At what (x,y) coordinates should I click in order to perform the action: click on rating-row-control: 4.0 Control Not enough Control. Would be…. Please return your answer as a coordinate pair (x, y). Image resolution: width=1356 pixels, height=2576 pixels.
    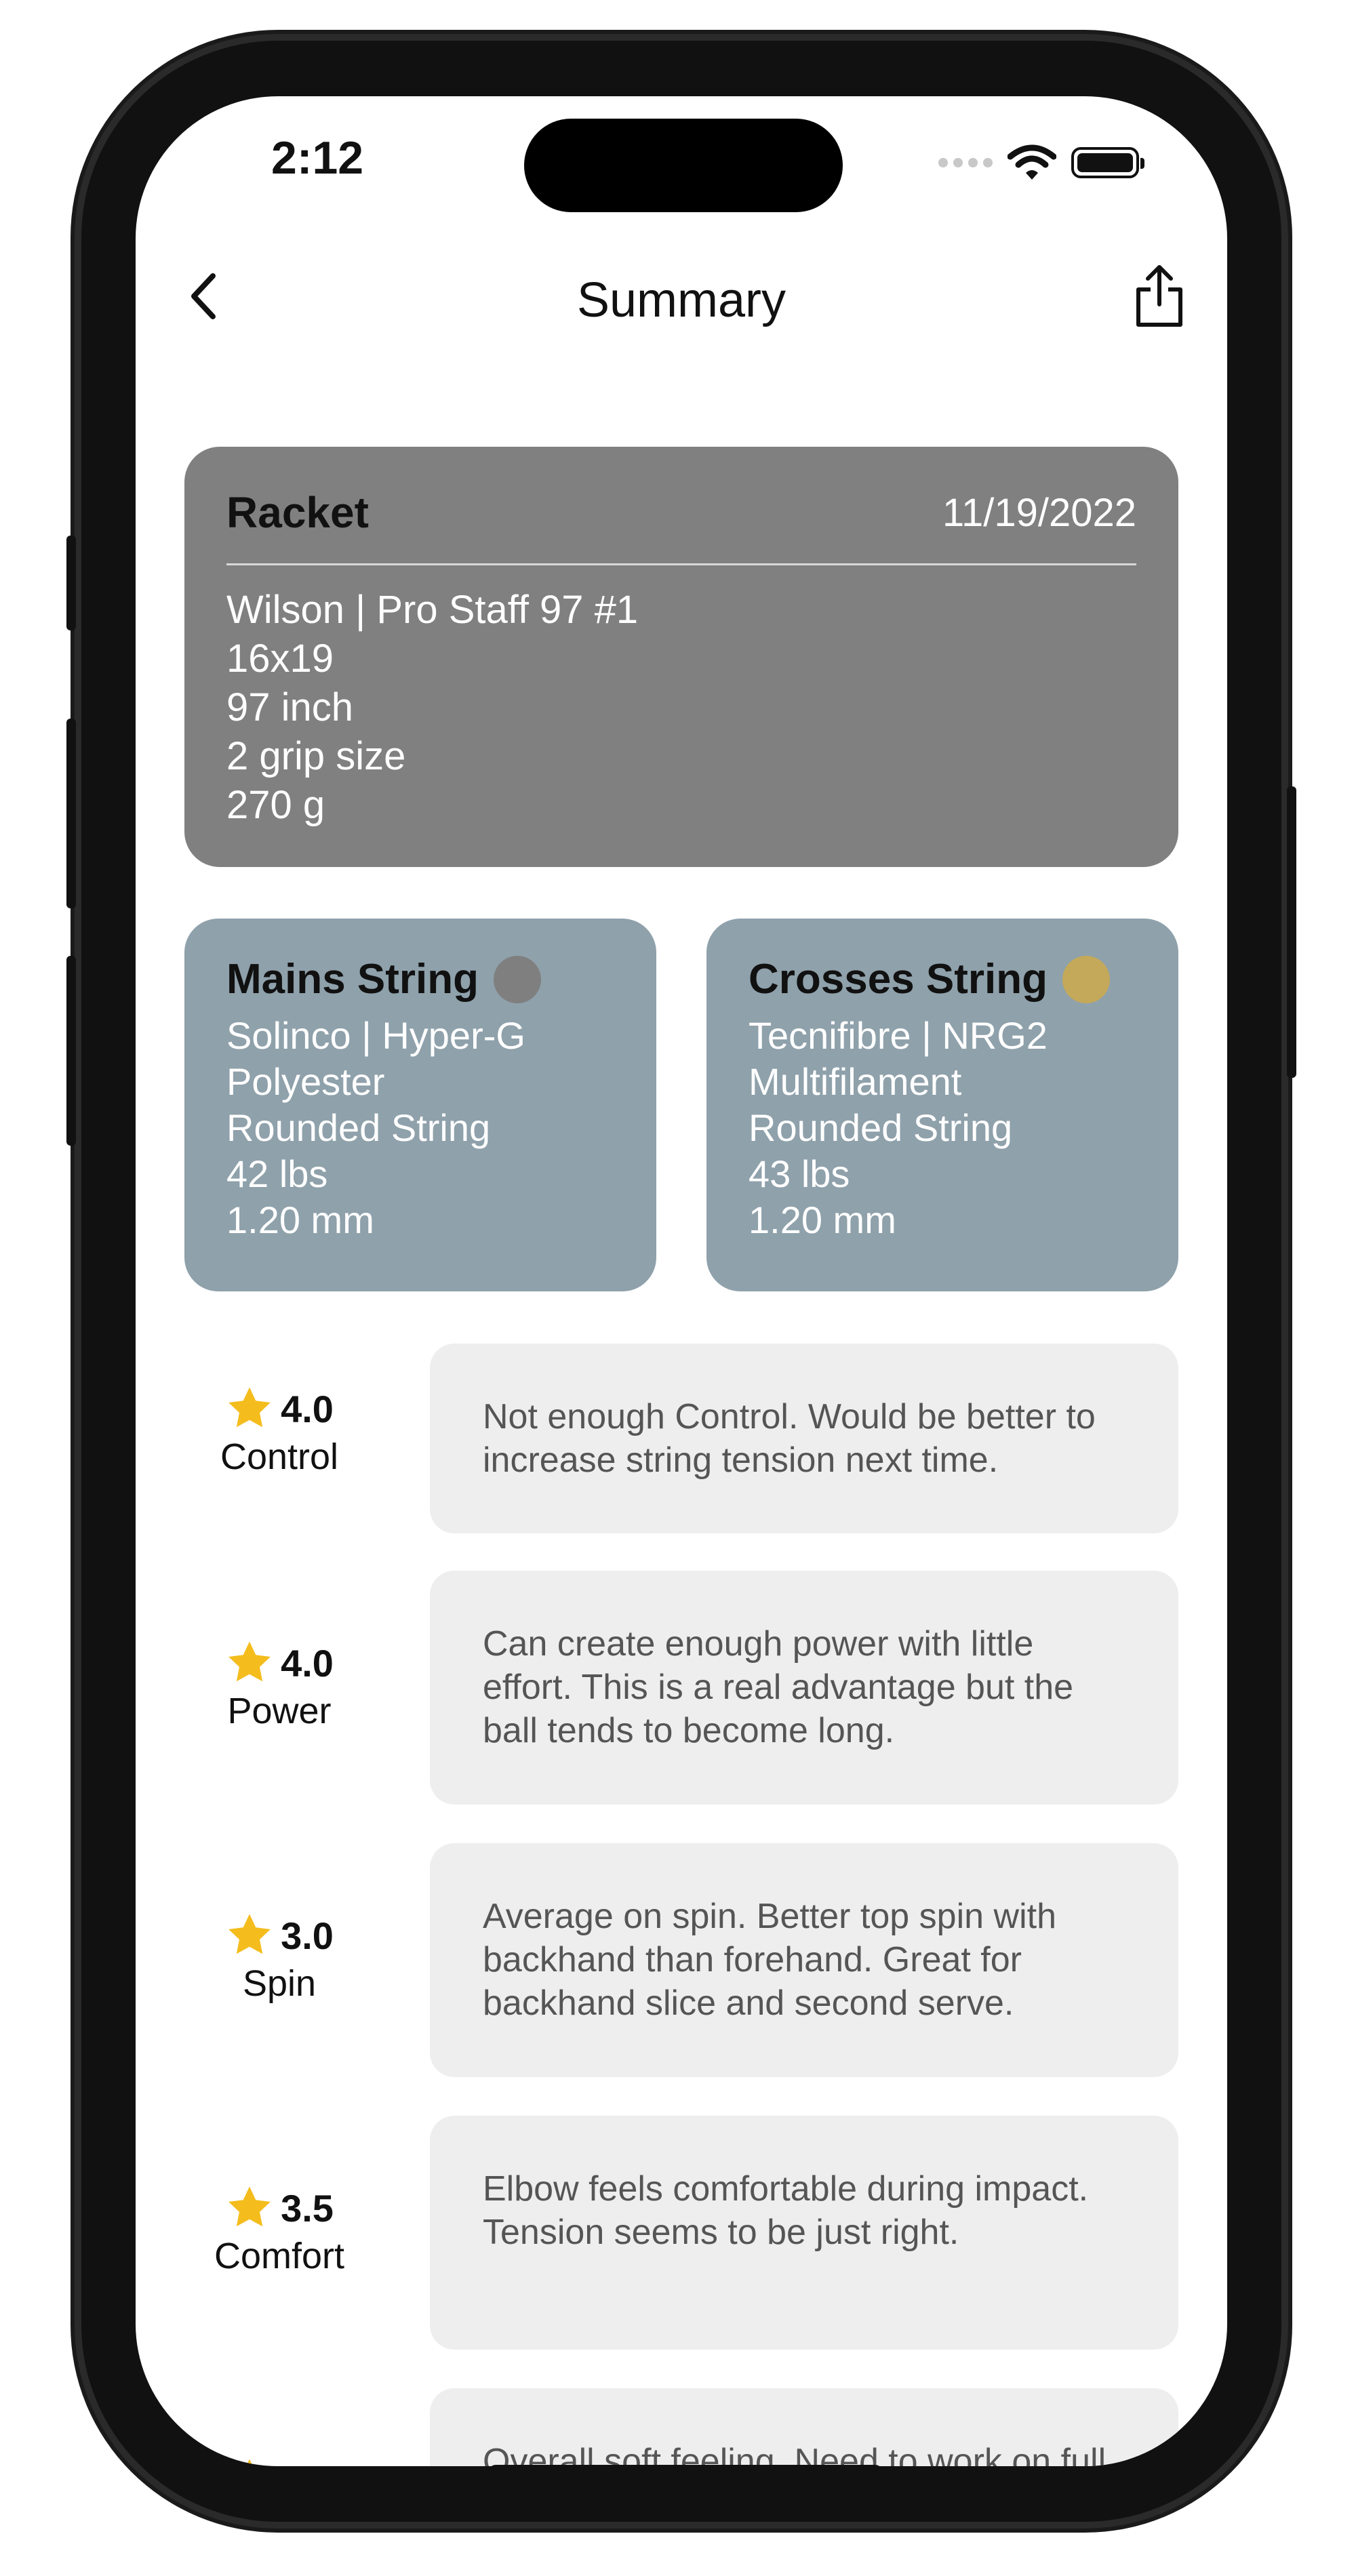
    Looking at the image, I should click on (681, 1438).